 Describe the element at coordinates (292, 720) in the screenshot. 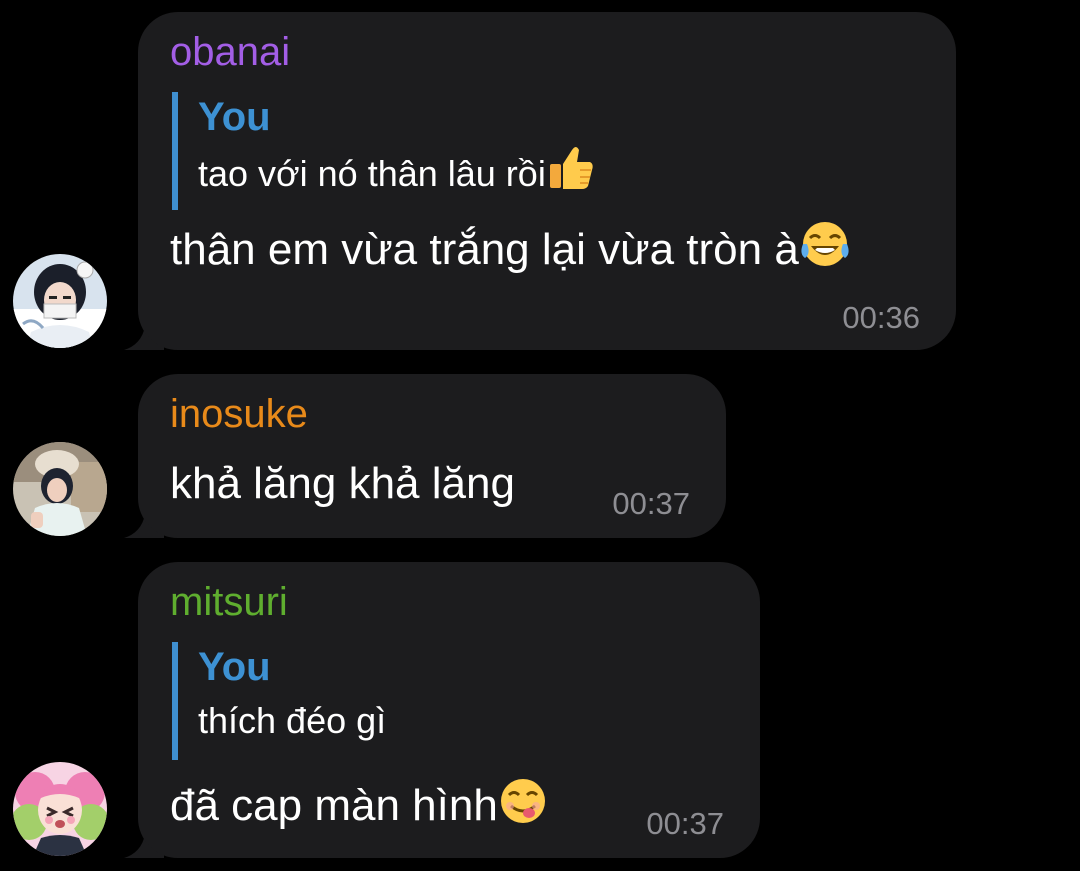

I see `reply-text: thích đéo gì` at that location.